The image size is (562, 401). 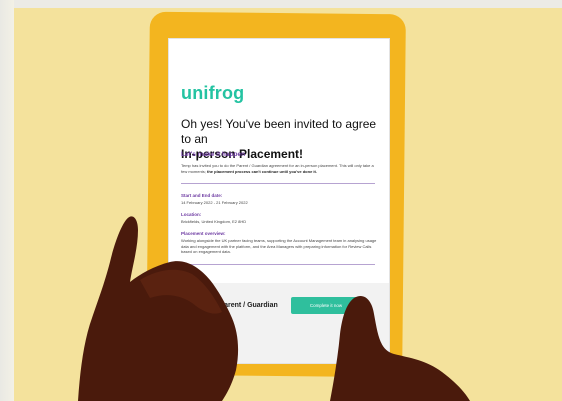 What do you see at coordinates (400, 348) in the screenshot?
I see `right-hand` at bounding box center [400, 348].